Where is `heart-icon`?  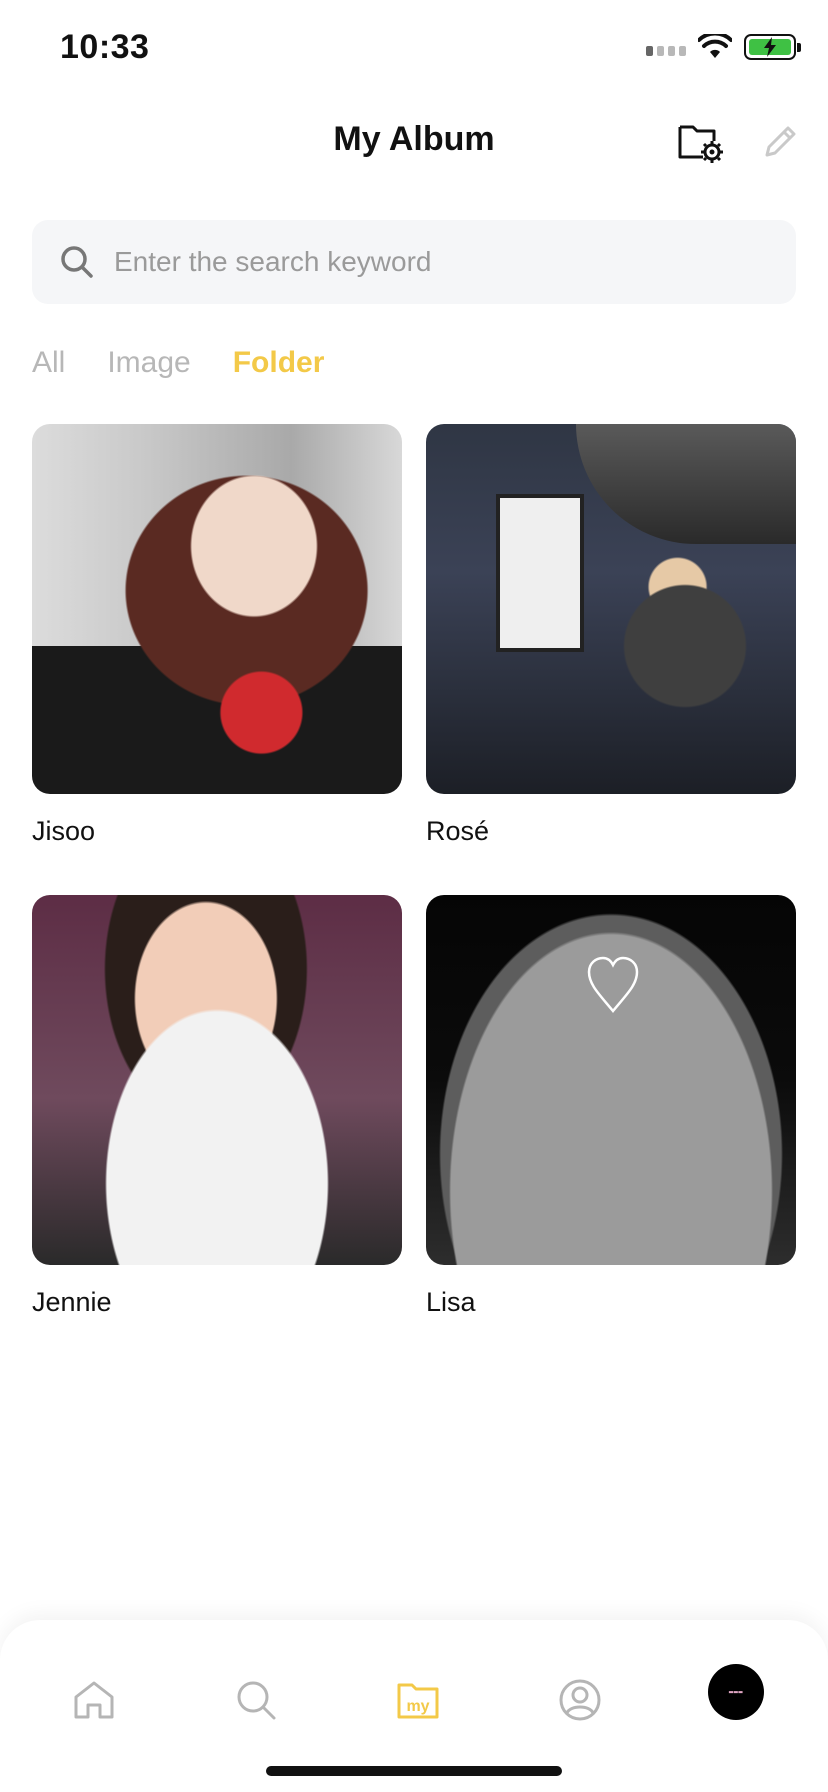 heart-icon is located at coordinates (613, 984).